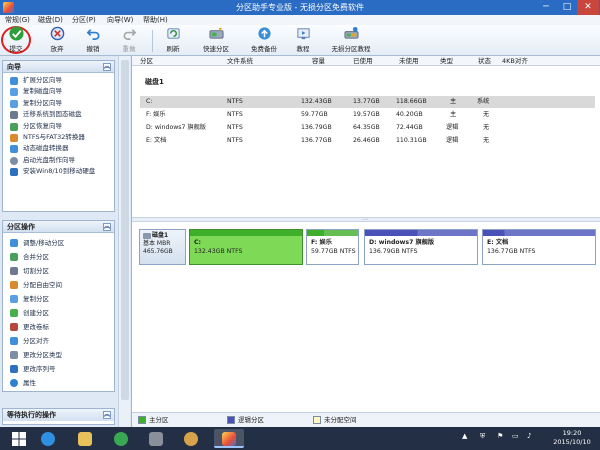  I want to click on cell-partition: C:, so click(149, 101).